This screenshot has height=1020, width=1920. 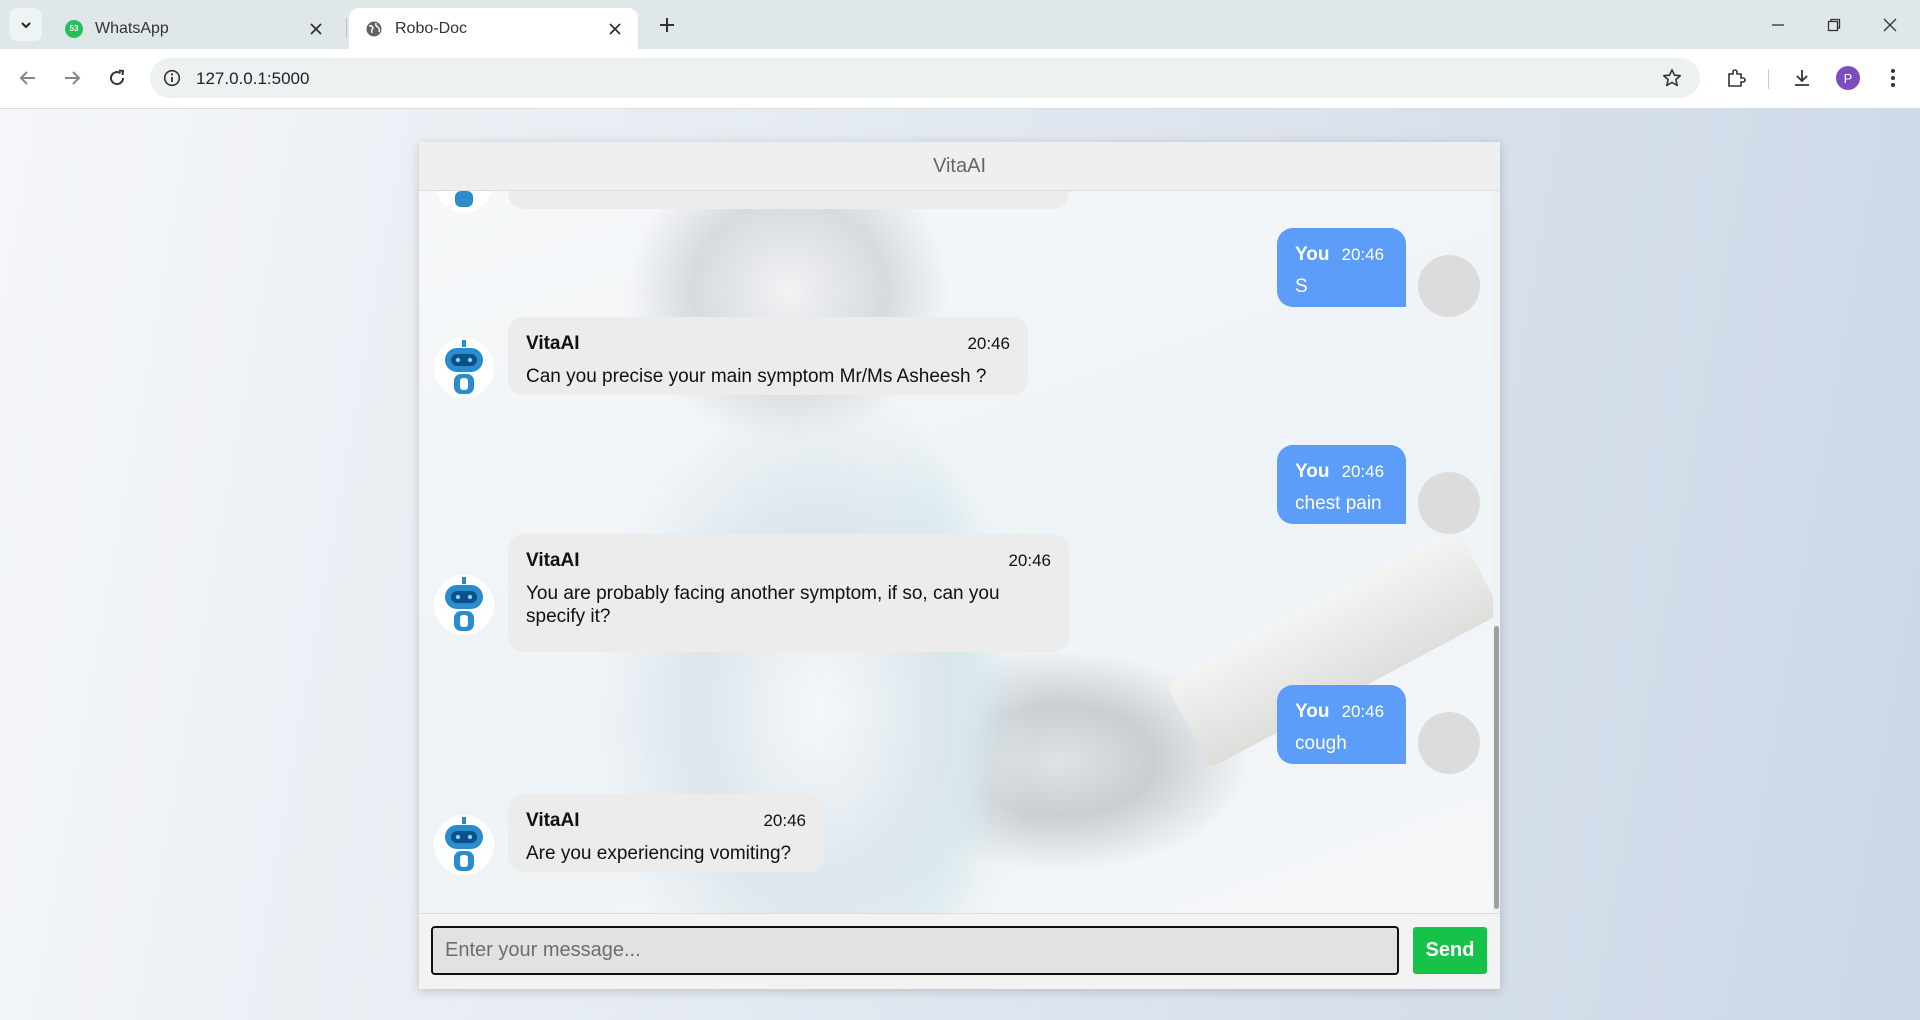 What do you see at coordinates (1768, 79) in the screenshot?
I see `toolbar-divider` at bounding box center [1768, 79].